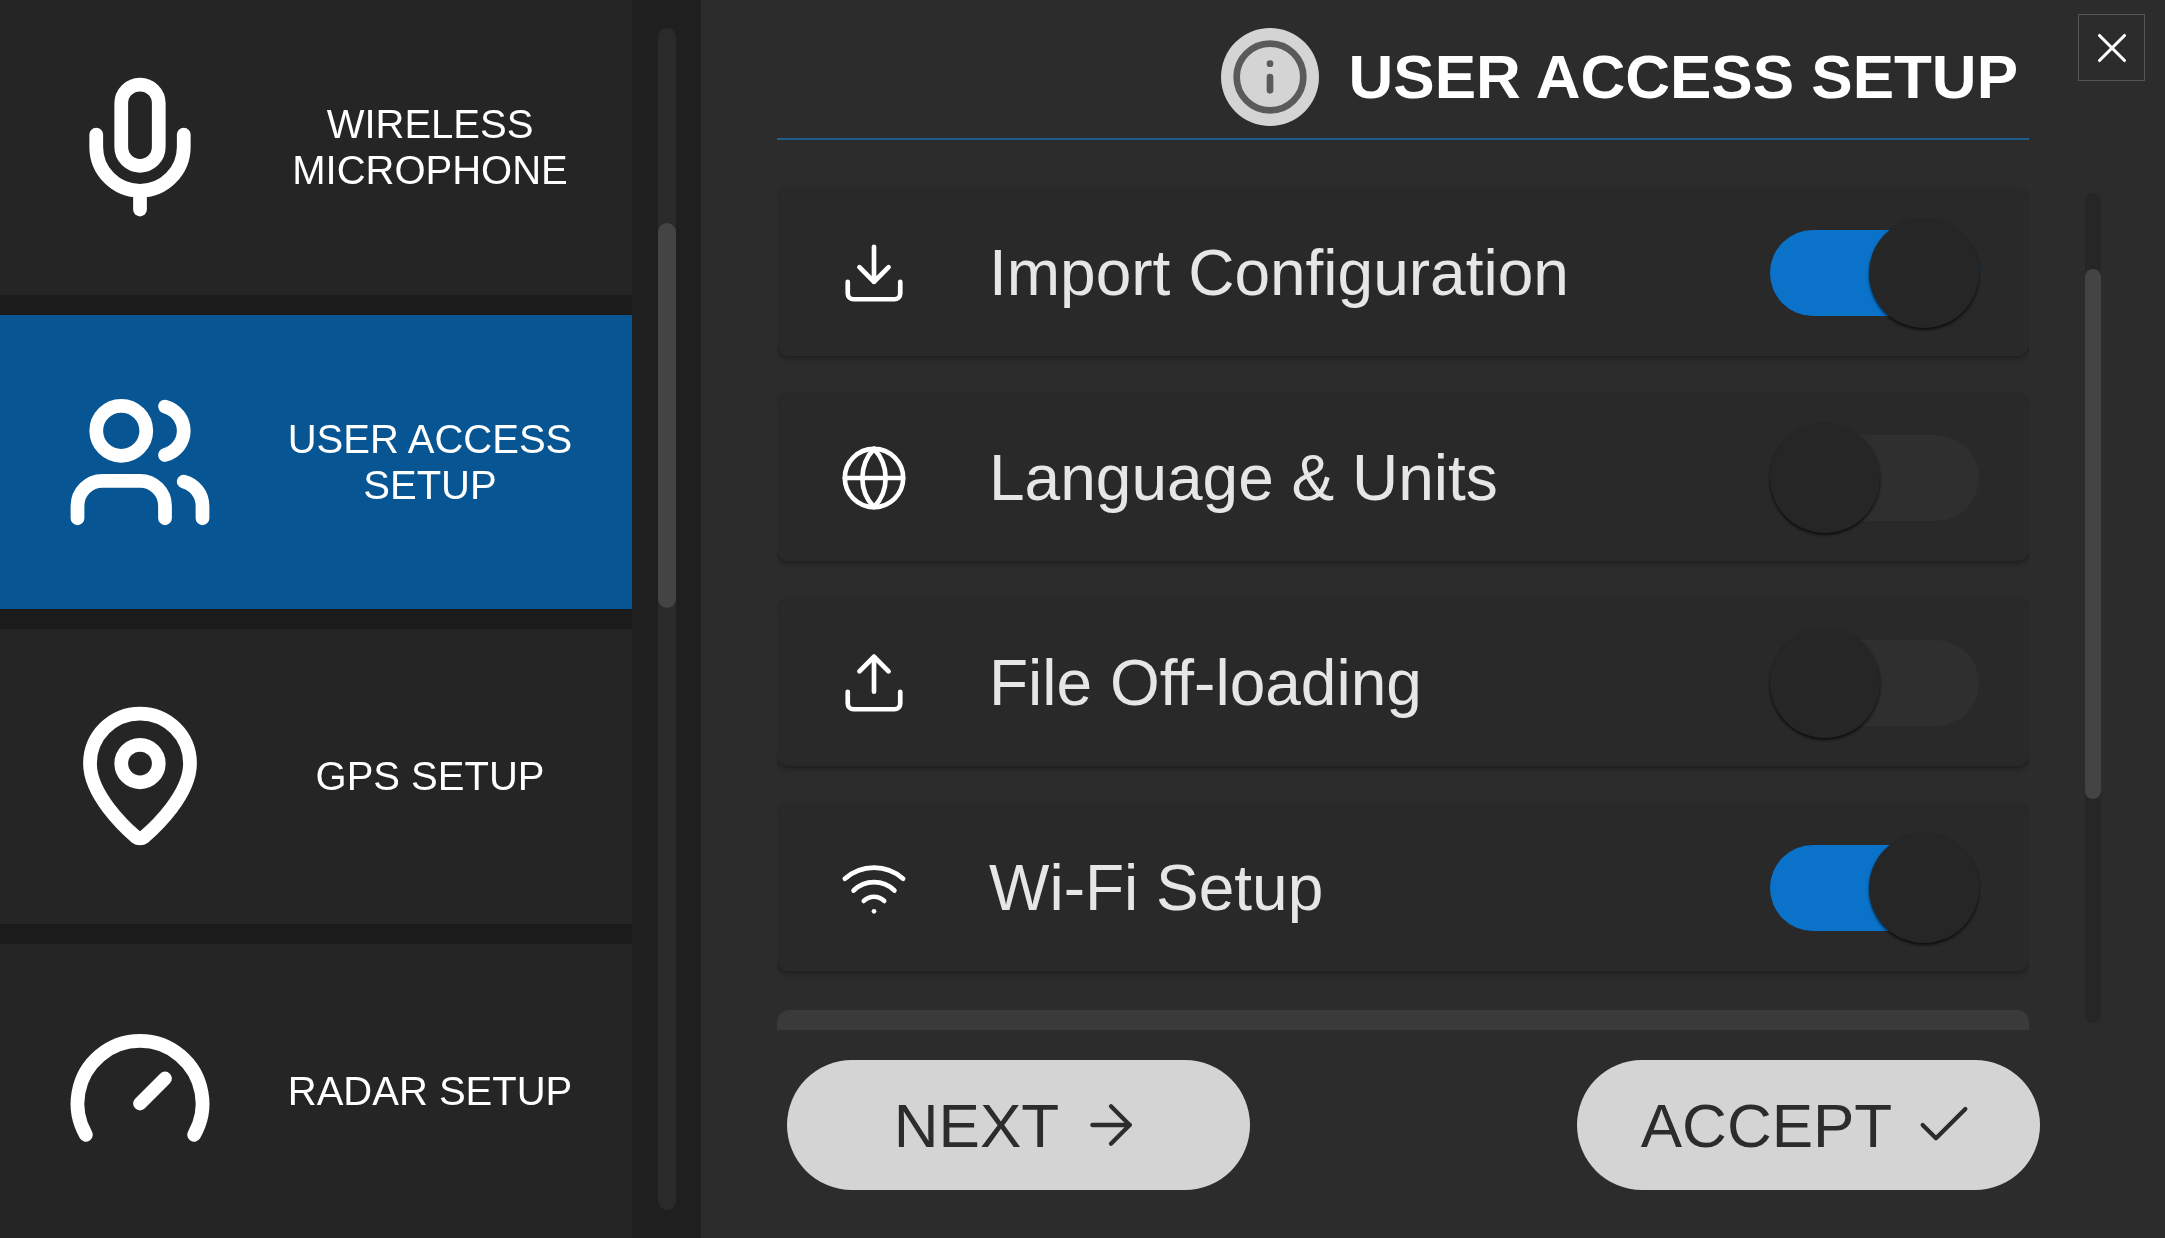 The image size is (2165, 1238). Describe the element at coordinates (430, 461) in the screenshot. I see `sidebar-label: USER ACCESS SETUP` at that location.